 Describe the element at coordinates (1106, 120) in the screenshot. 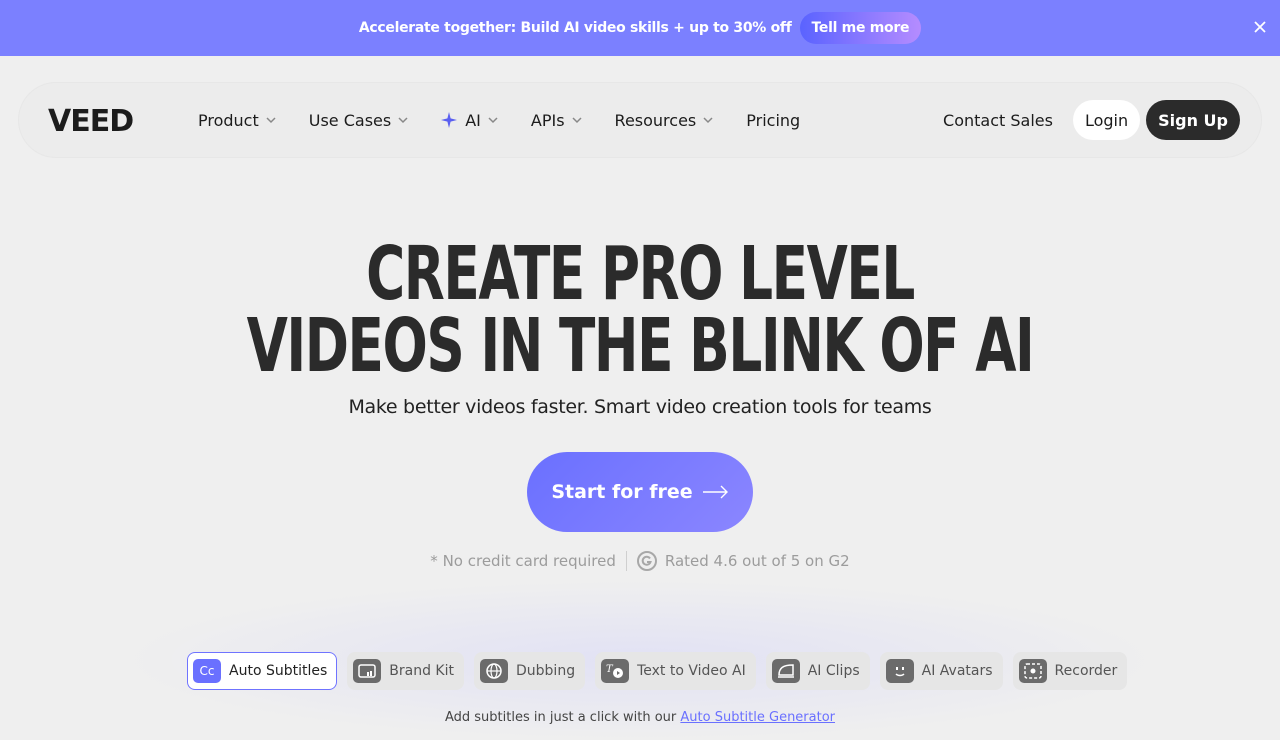

I see `login-button: Login` at that location.